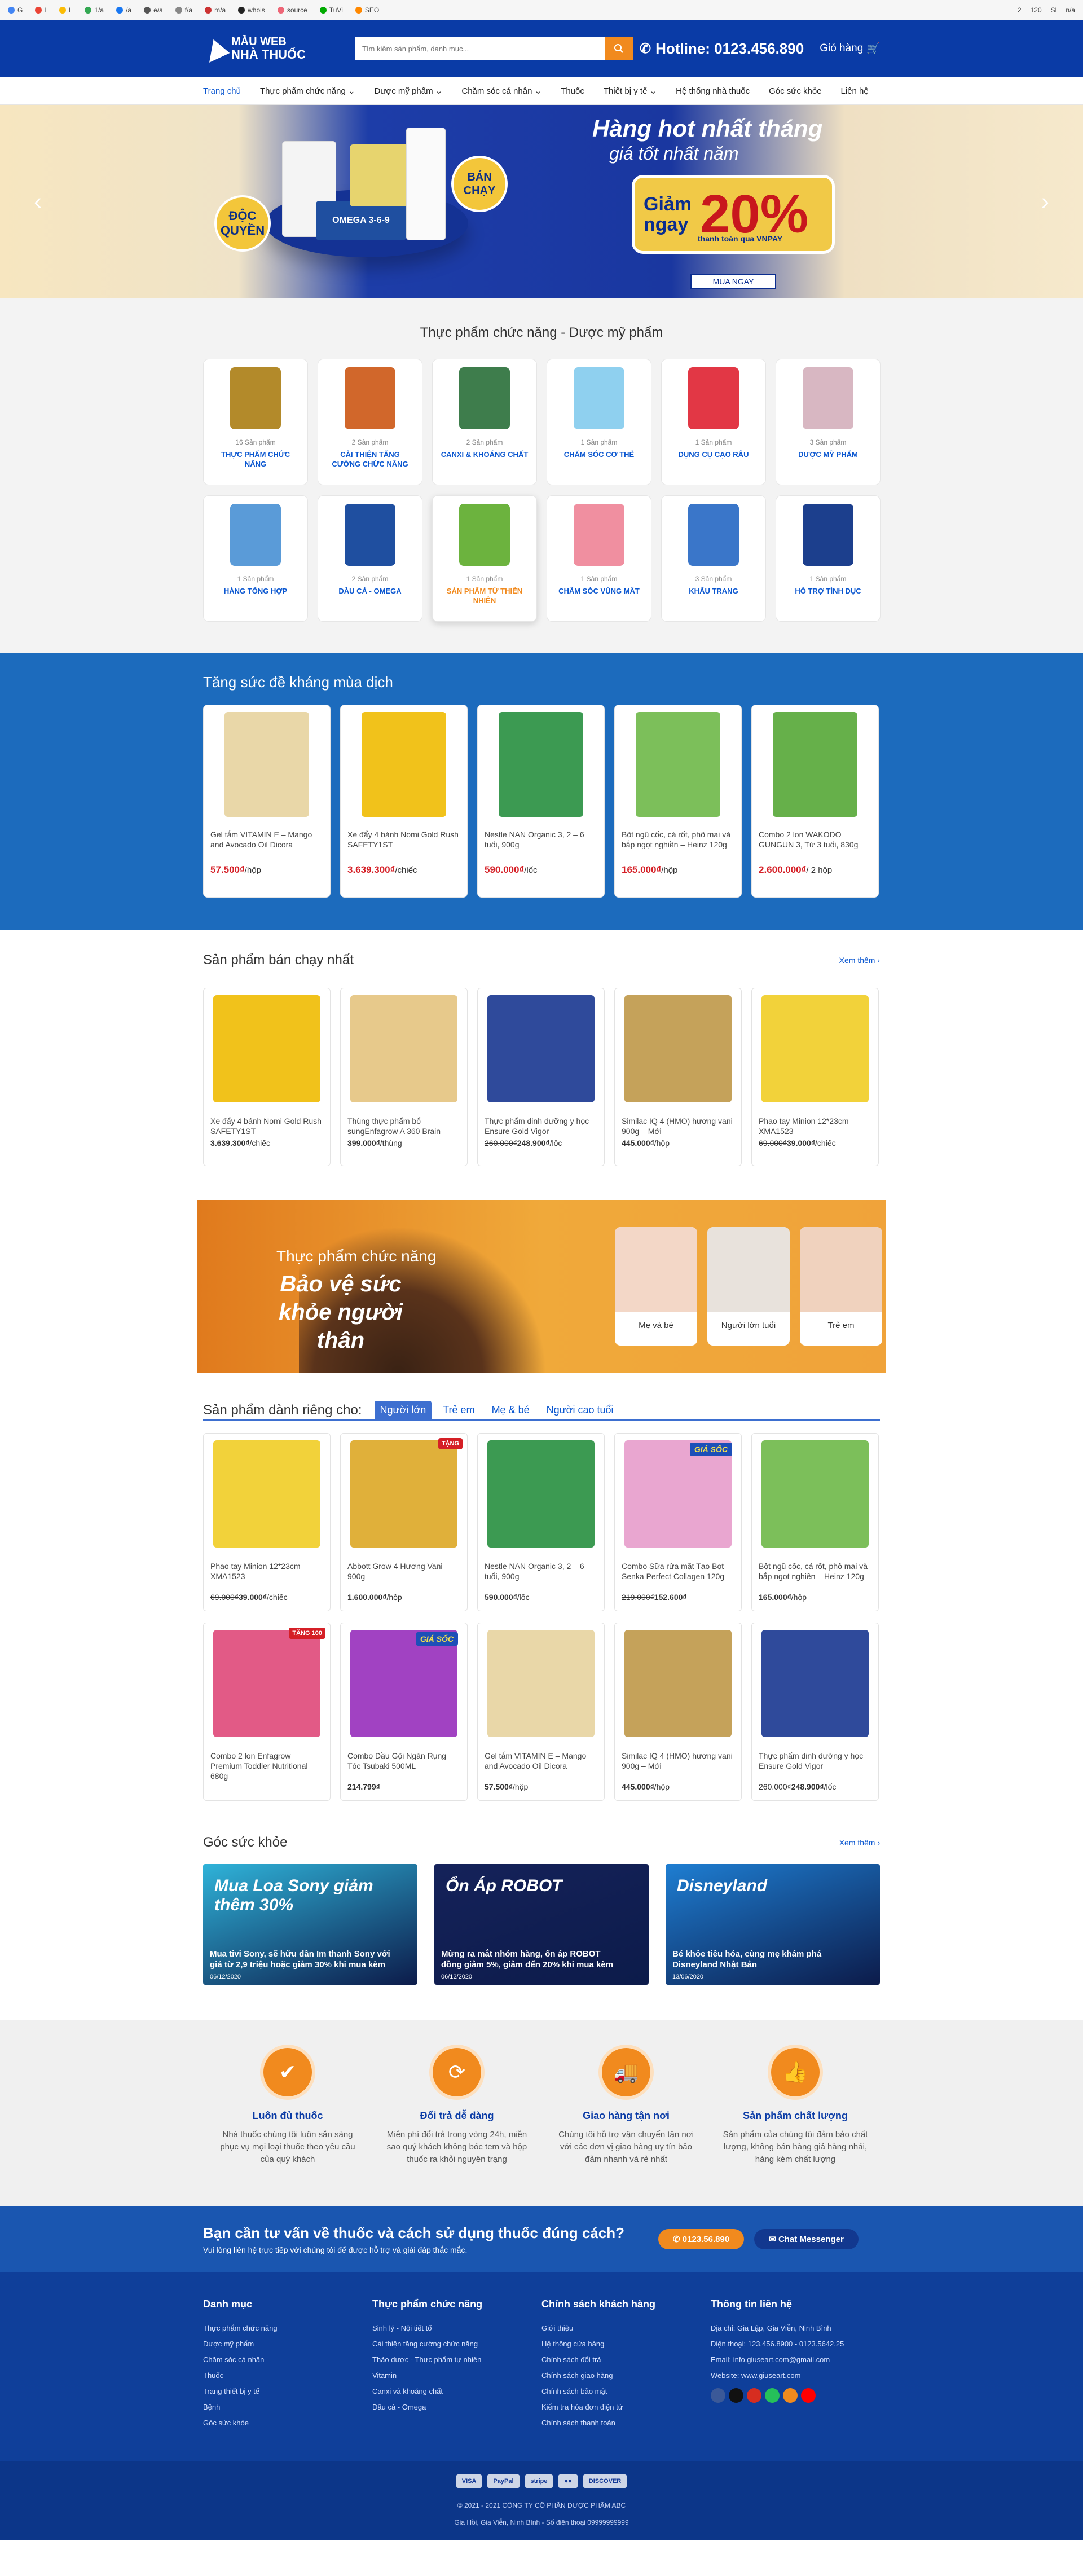  I want to click on banner-buy-button: MUA NGAY, so click(733, 281).